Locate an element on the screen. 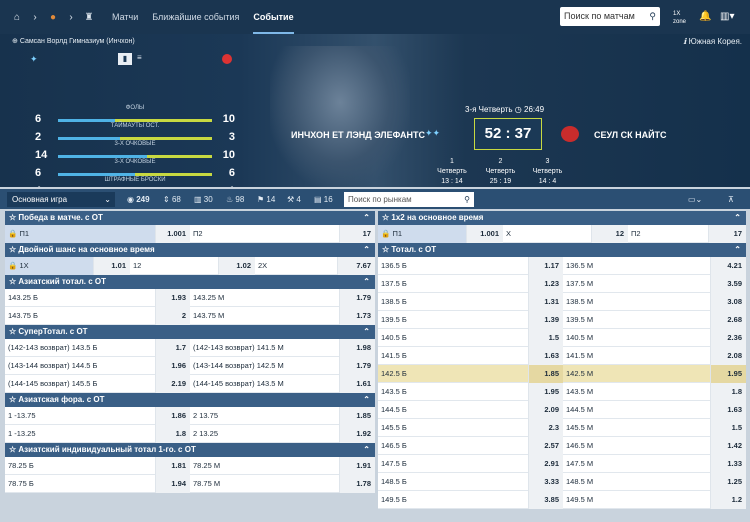 The height and width of the screenshot is (522, 750). odds-button: 1.96 is located at coordinates (172, 366).